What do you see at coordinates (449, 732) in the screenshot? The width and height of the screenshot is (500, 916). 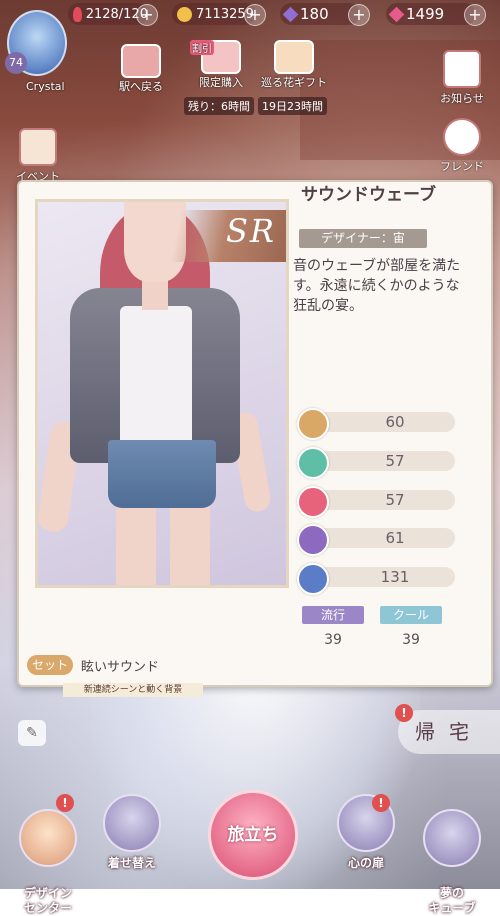 I see `home-button: 帰宅` at bounding box center [449, 732].